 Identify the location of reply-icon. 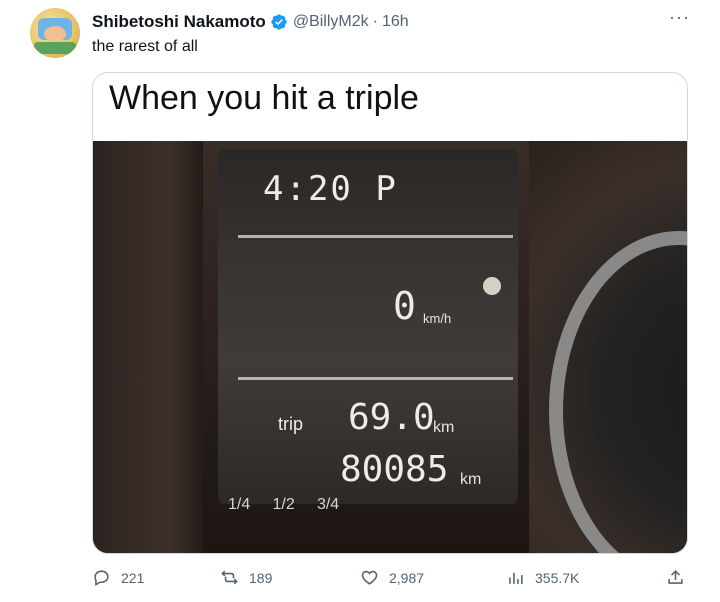
(101, 578).